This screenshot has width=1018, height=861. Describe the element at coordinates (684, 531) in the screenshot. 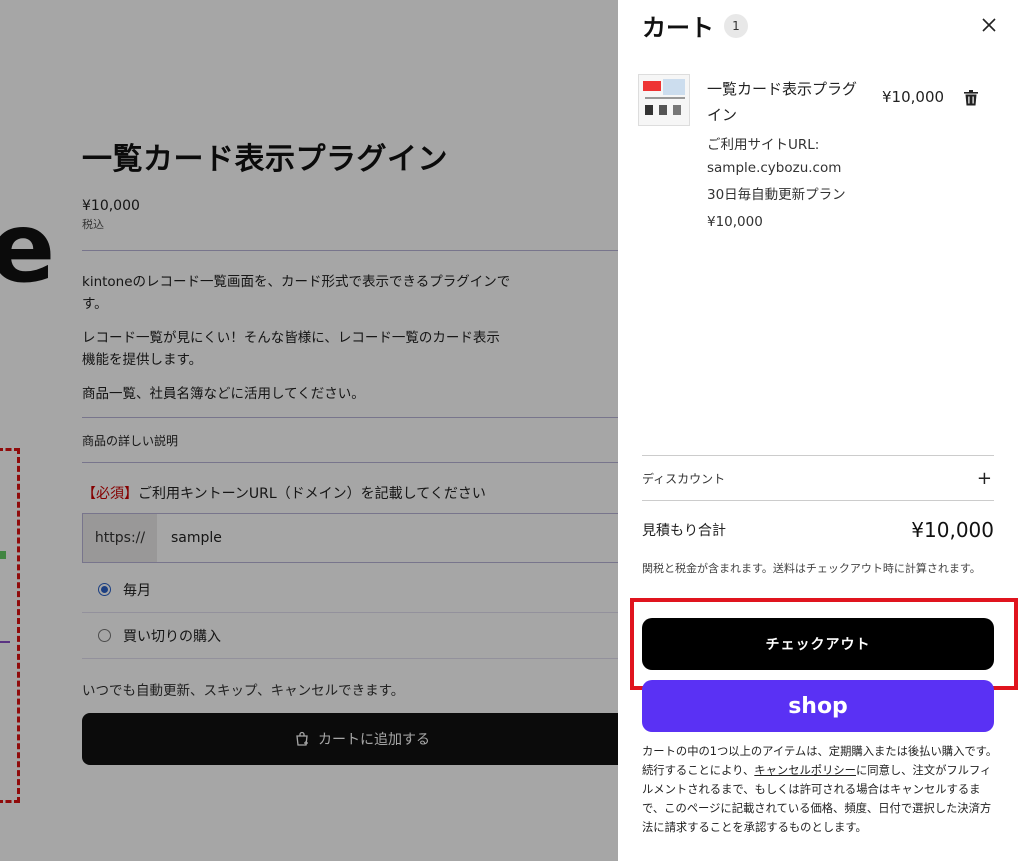

I see `total-label: 見積もり合計` at that location.